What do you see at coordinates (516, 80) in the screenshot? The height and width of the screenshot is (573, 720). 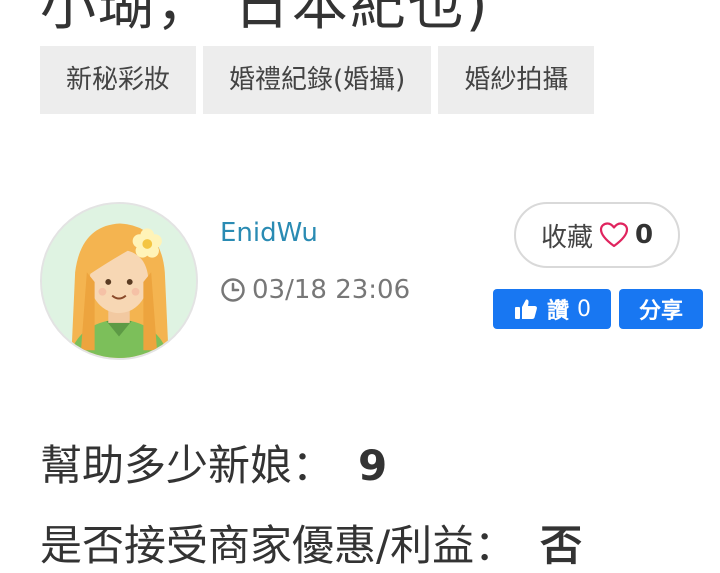 I see `tag-wedding-photo: 婚紗拍攝` at bounding box center [516, 80].